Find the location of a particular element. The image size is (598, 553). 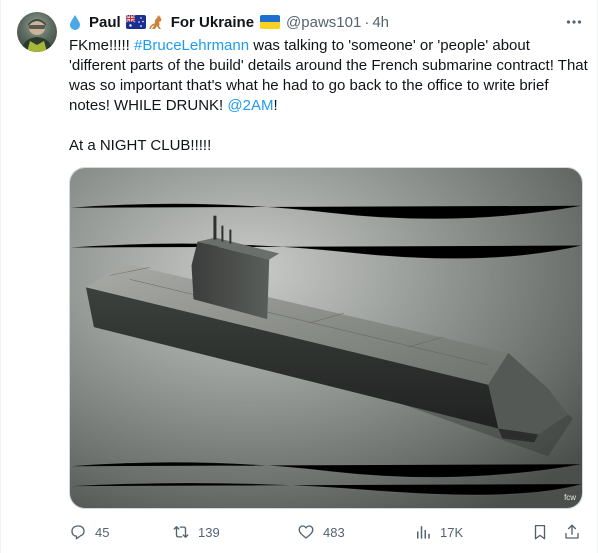

text-segment: ! is located at coordinates (275, 105).